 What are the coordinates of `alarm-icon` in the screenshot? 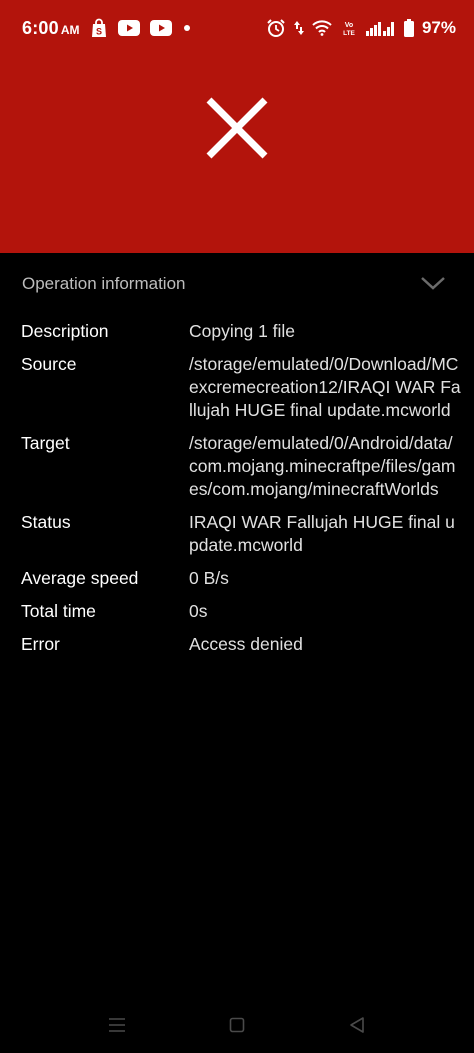 It's located at (276, 28).